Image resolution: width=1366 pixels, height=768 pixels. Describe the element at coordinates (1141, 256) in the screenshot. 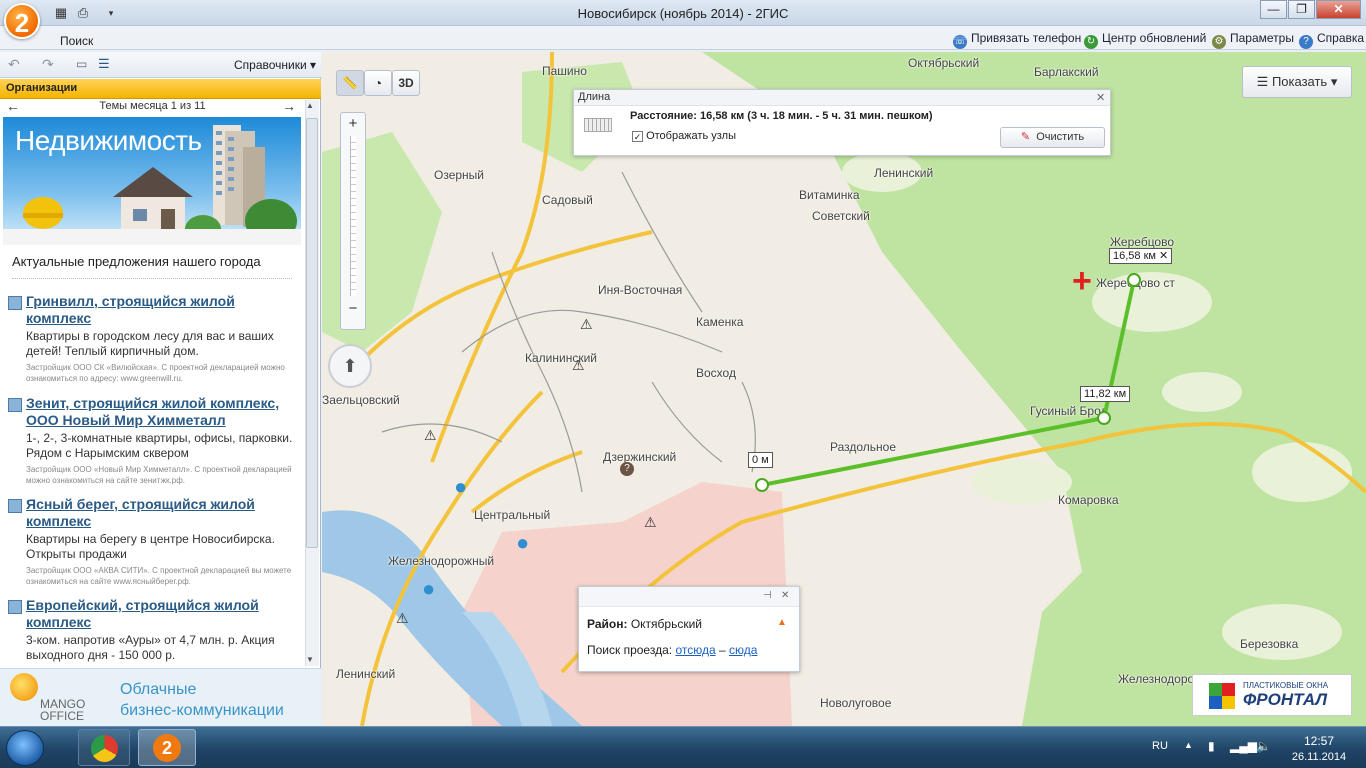

I see `distance-label: 16,58 км ✕` at that location.